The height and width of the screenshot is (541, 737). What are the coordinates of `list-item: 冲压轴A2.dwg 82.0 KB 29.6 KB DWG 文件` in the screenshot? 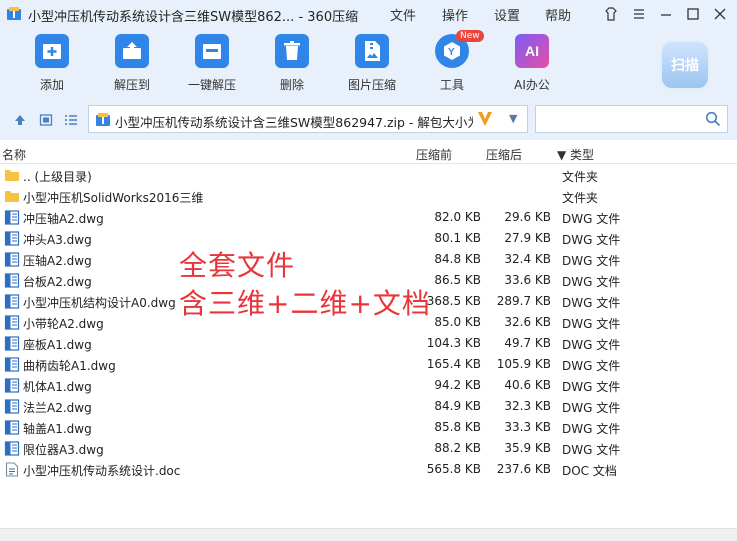 It's located at (368, 217).